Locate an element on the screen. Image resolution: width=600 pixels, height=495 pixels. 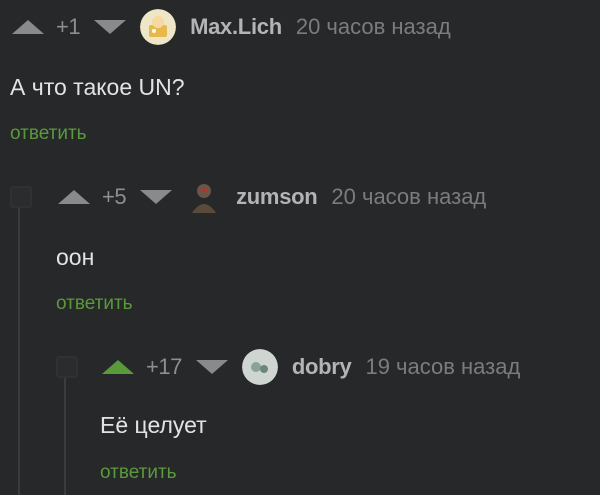
username: zumson is located at coordinates (277, 197).